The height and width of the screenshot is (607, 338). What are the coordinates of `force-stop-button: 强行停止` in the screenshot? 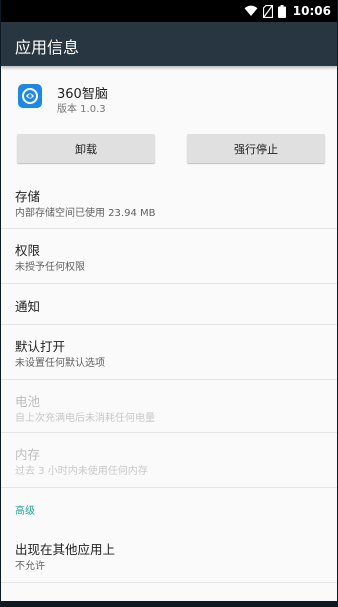 It's located at (256, 148).